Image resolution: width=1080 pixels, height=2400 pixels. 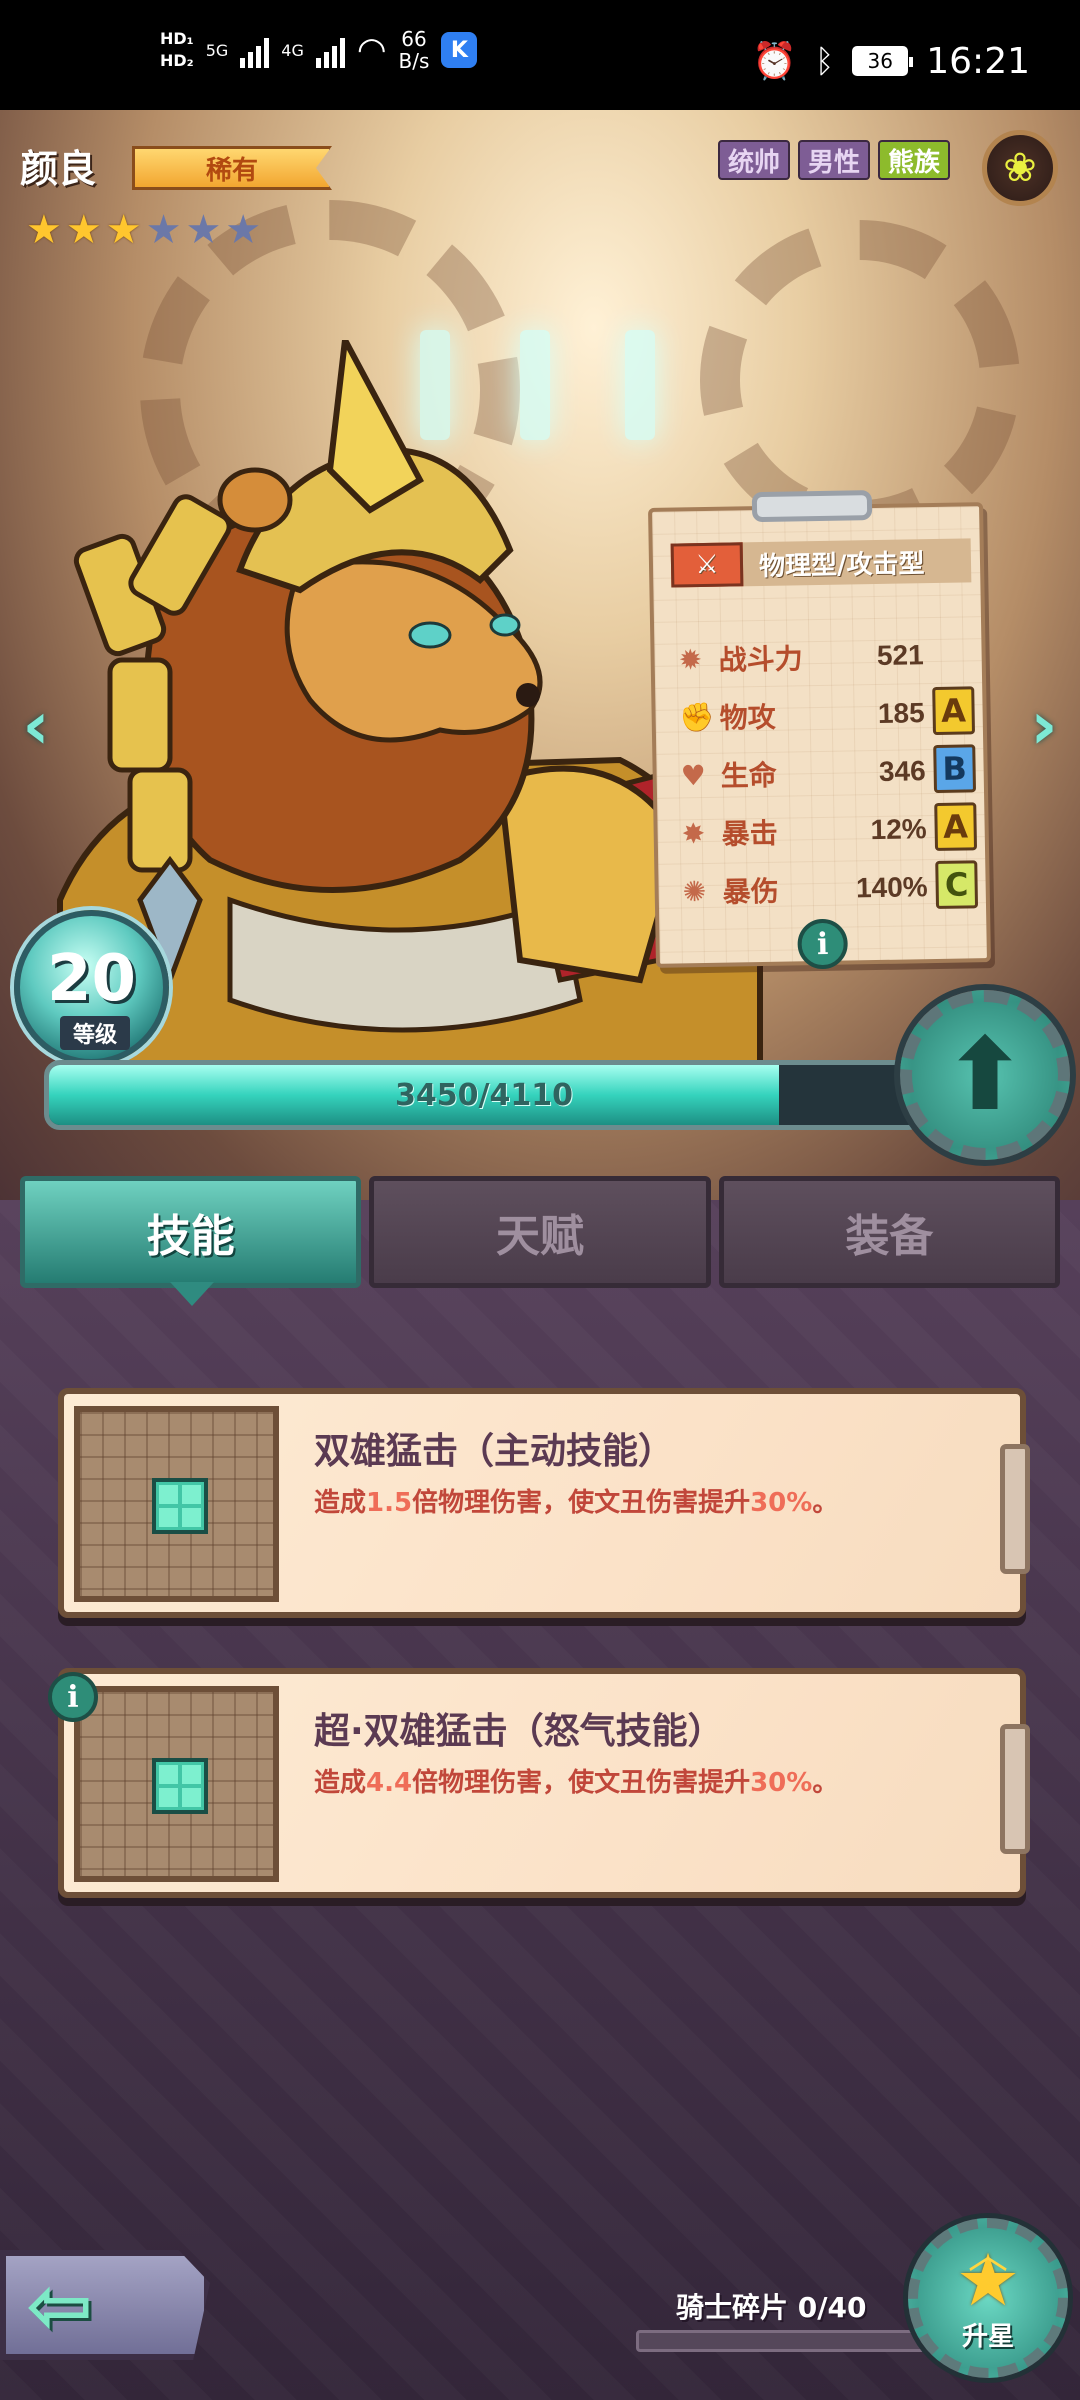 I want to click on back-button: ⇦, so click(x=105, y=2305).